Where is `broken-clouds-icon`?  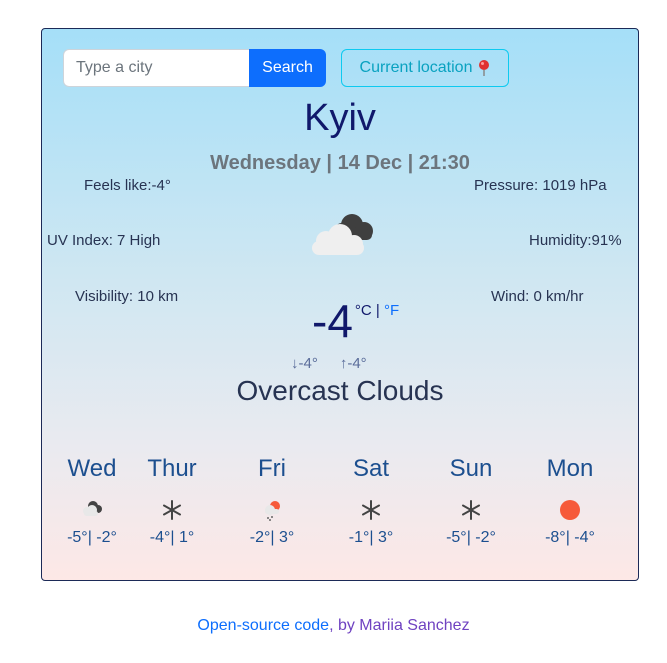 broken-clouds-icon is located at coordinates (92, 510).